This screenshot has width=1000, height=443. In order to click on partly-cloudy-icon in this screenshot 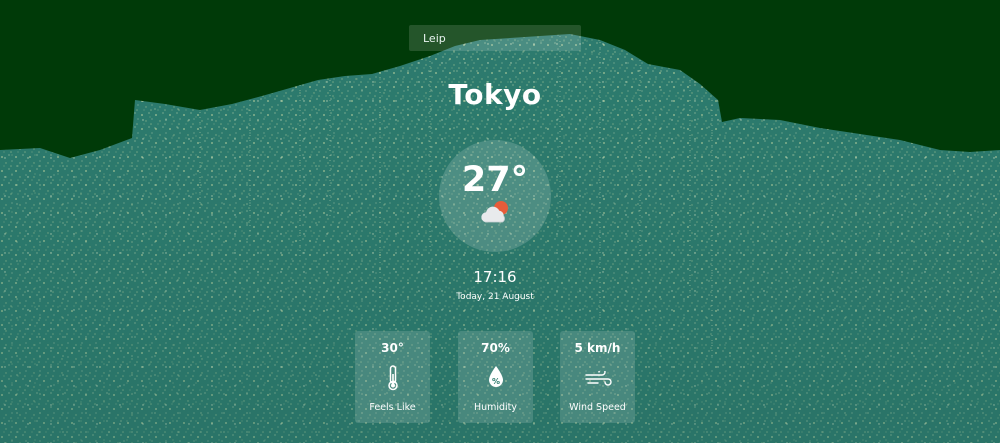, I will do `click(494, 212)`.